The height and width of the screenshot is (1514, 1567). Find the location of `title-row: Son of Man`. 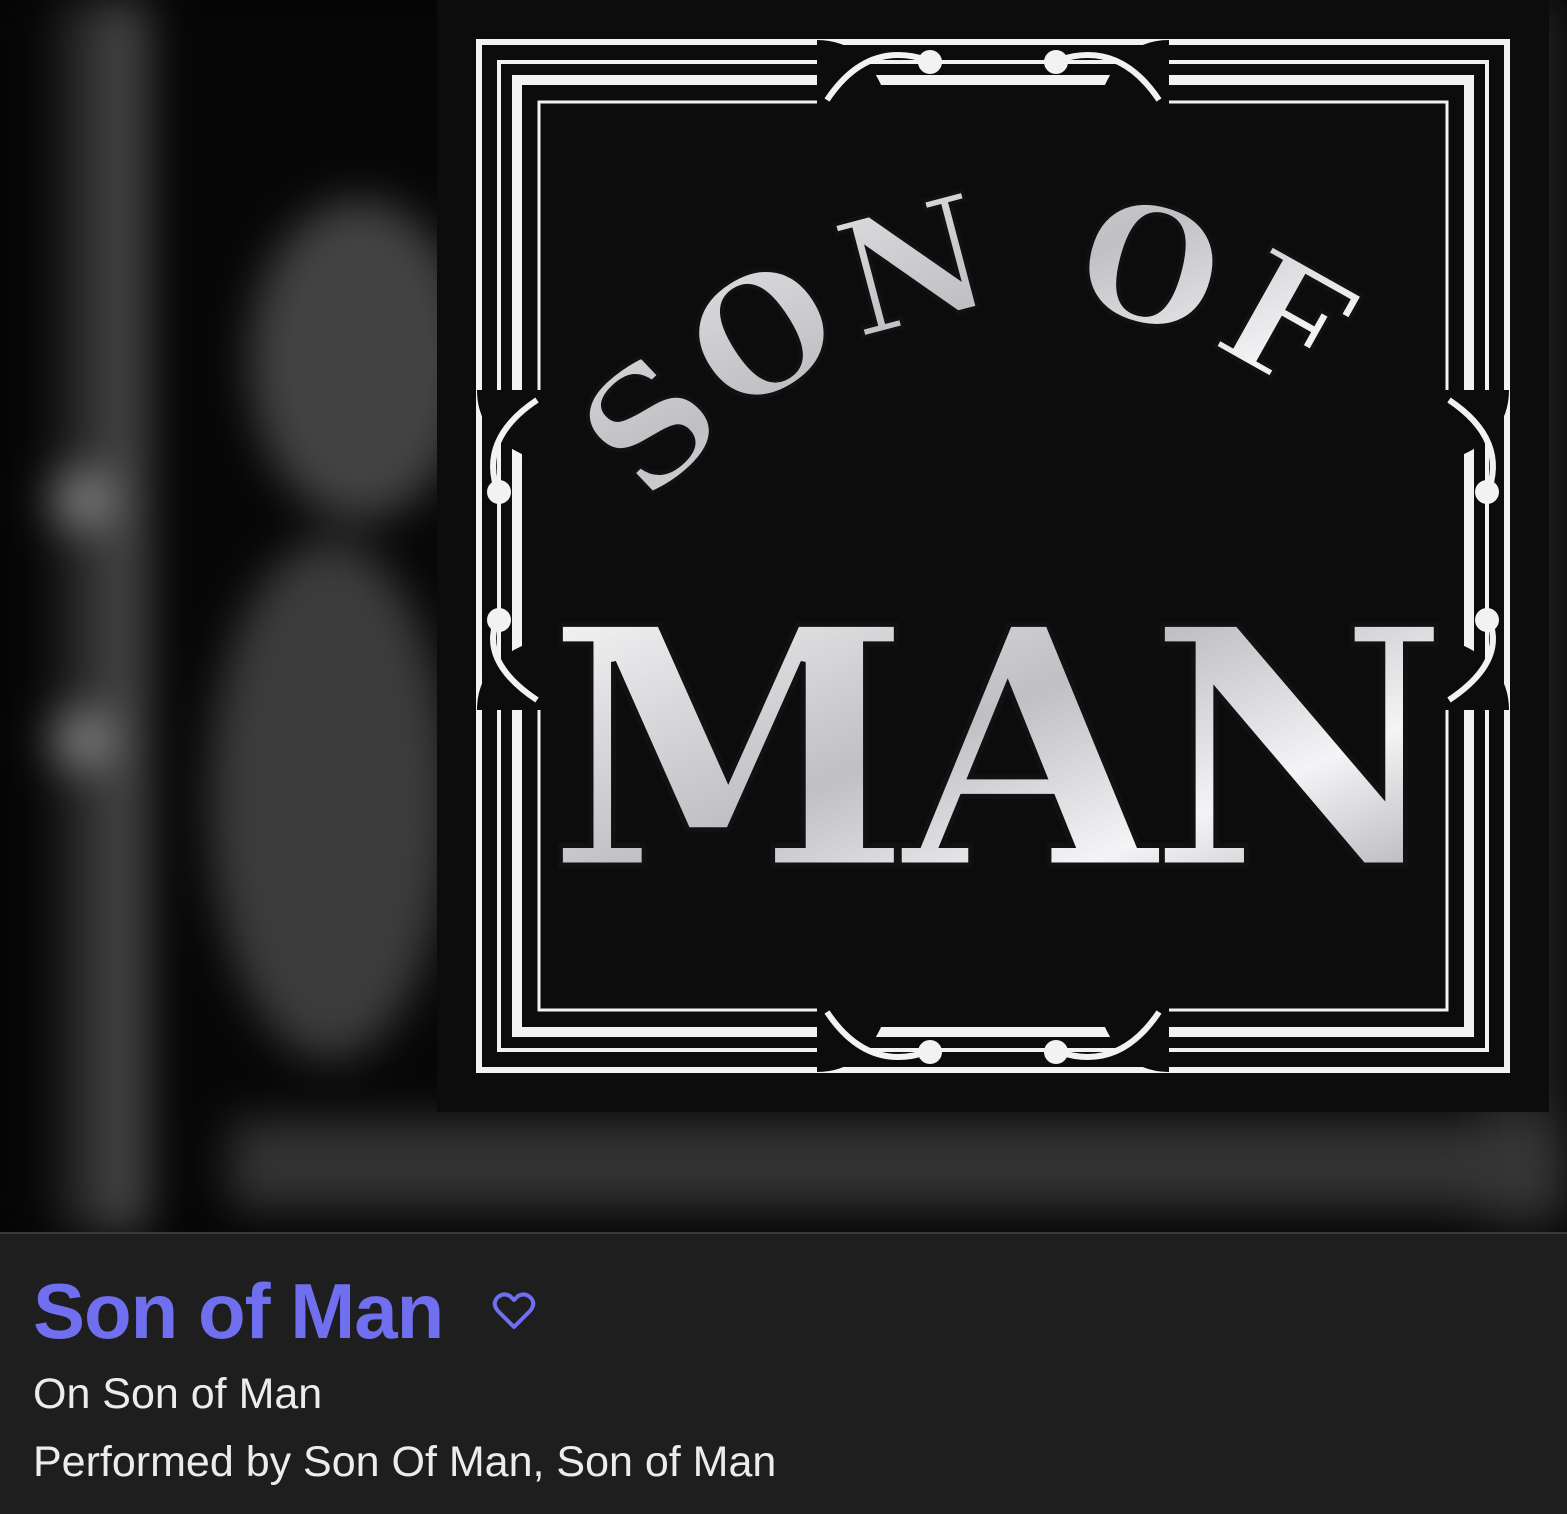

title-row: Son of Man is located at coordinates (285, 1311).